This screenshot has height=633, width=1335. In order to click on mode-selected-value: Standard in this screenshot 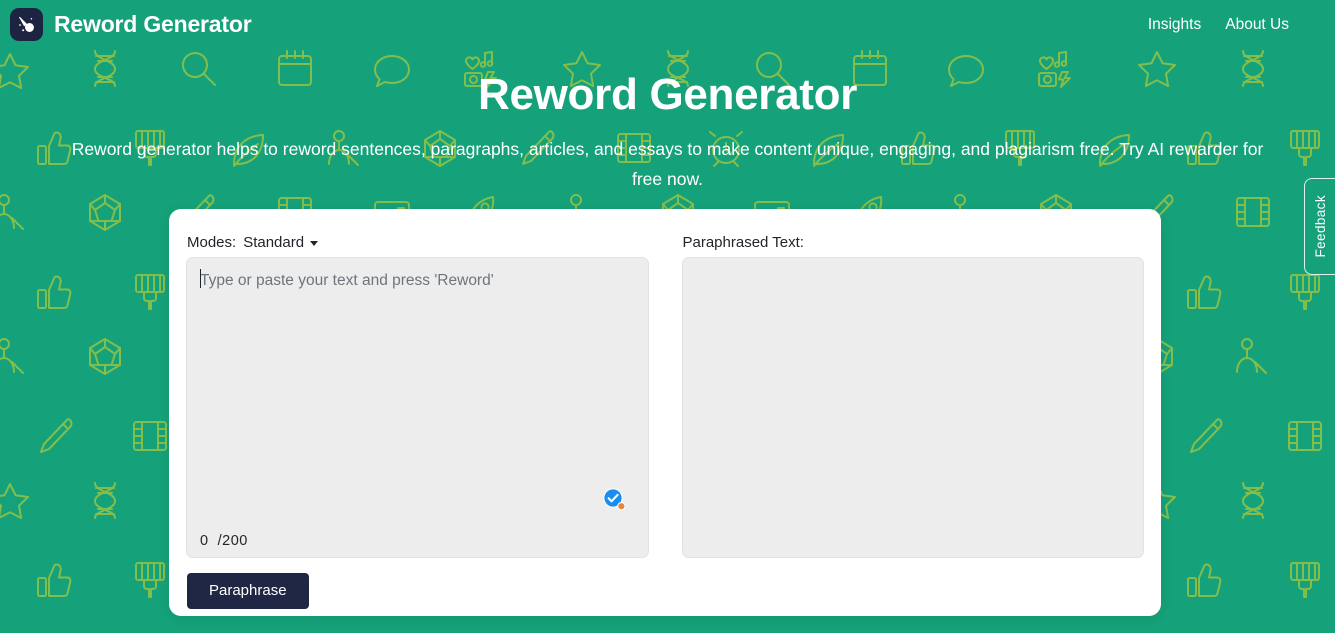, I will do `click(274, 242)`.